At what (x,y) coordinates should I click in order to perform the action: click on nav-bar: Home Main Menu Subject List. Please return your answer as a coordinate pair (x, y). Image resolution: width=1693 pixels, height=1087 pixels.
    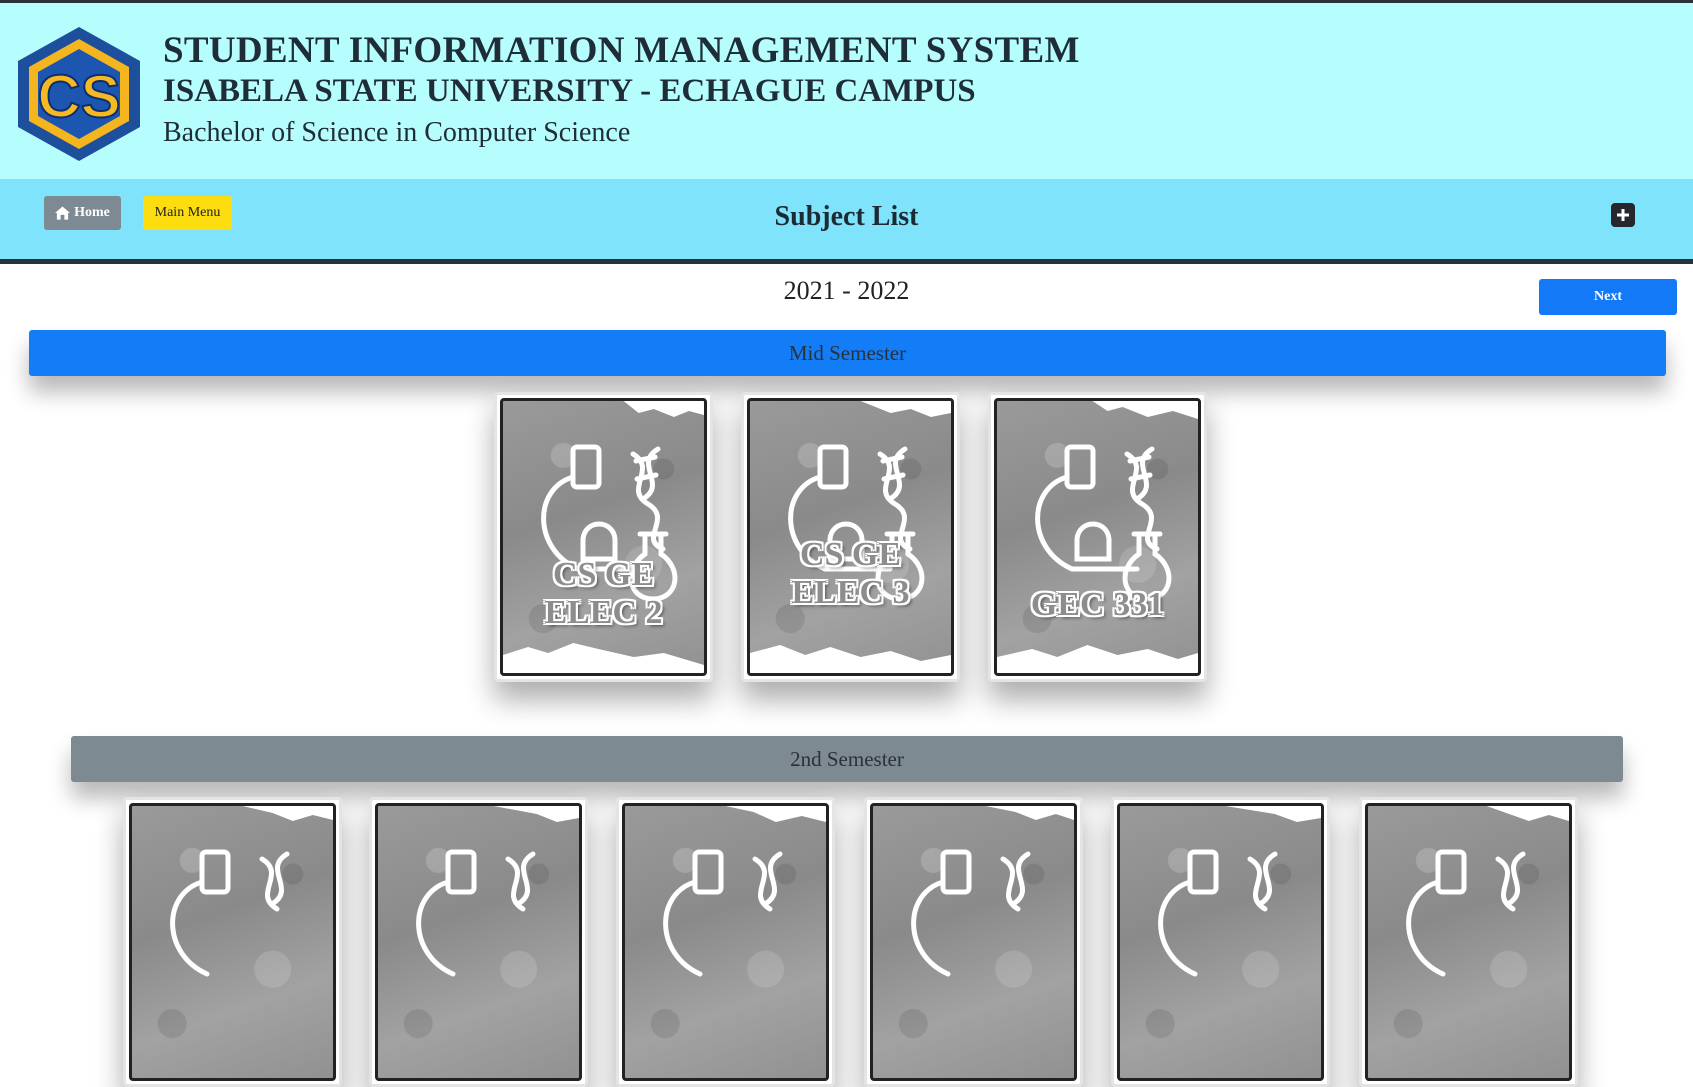
    Looking at the image, I should click on (846, 221).